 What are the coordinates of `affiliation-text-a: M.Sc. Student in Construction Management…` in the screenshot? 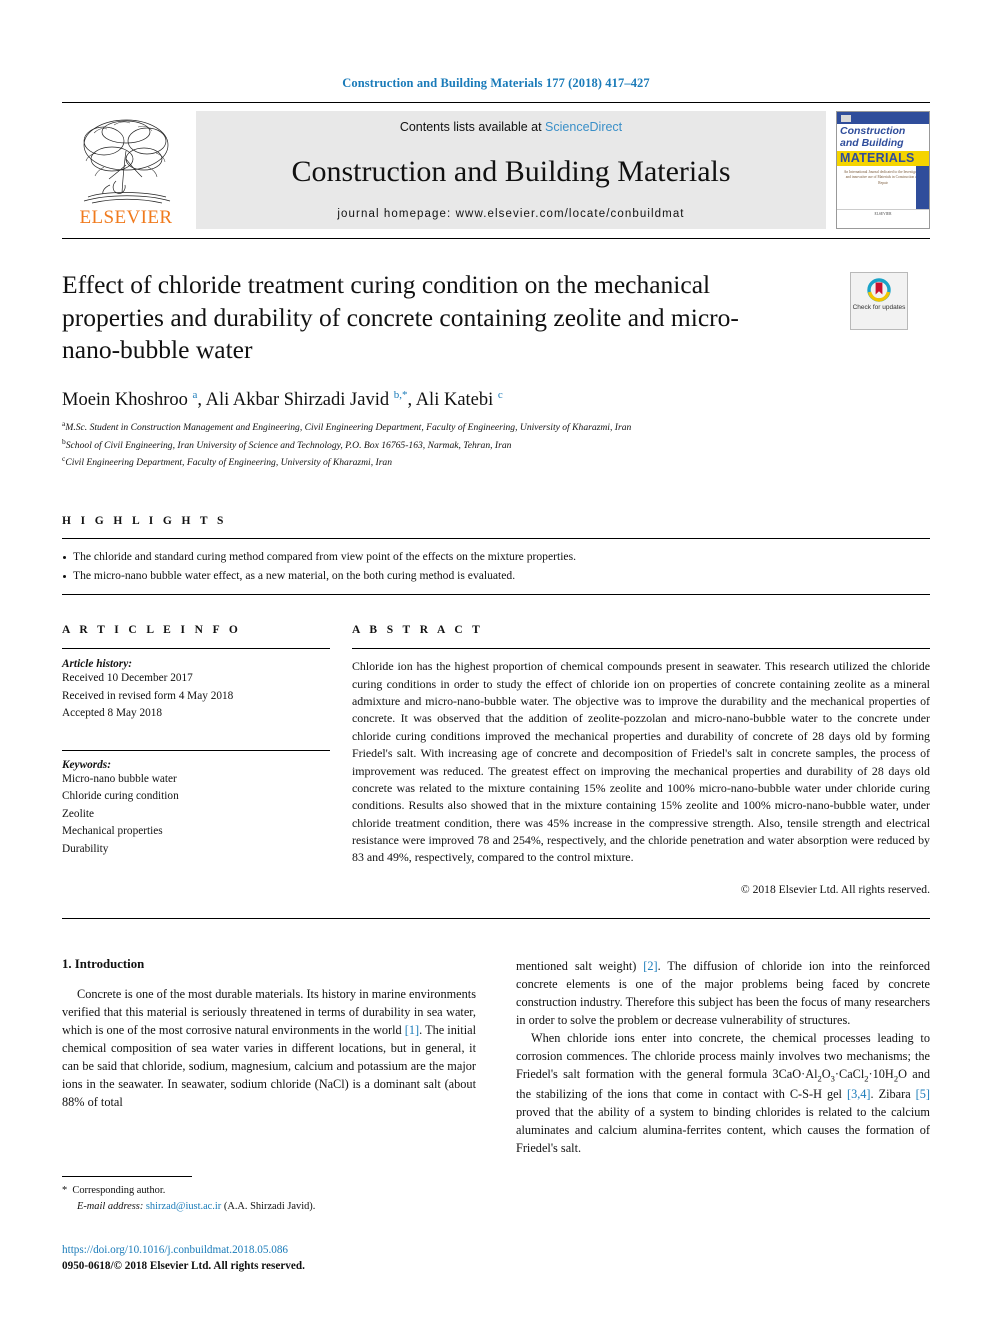 It's located at (348, 428).